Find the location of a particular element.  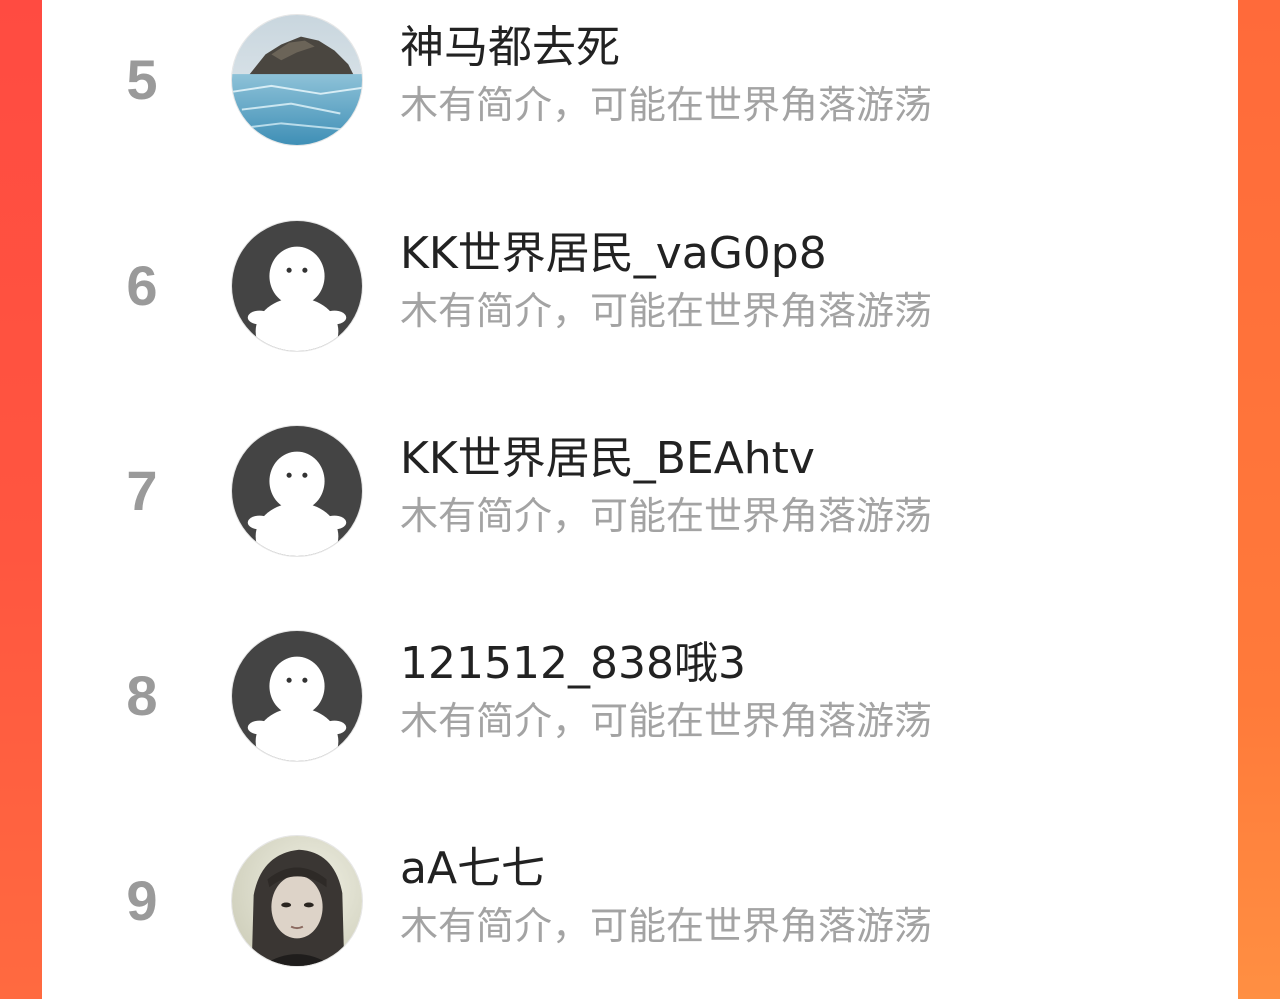

rank-number: 9 is located at coordinates (142, 900).